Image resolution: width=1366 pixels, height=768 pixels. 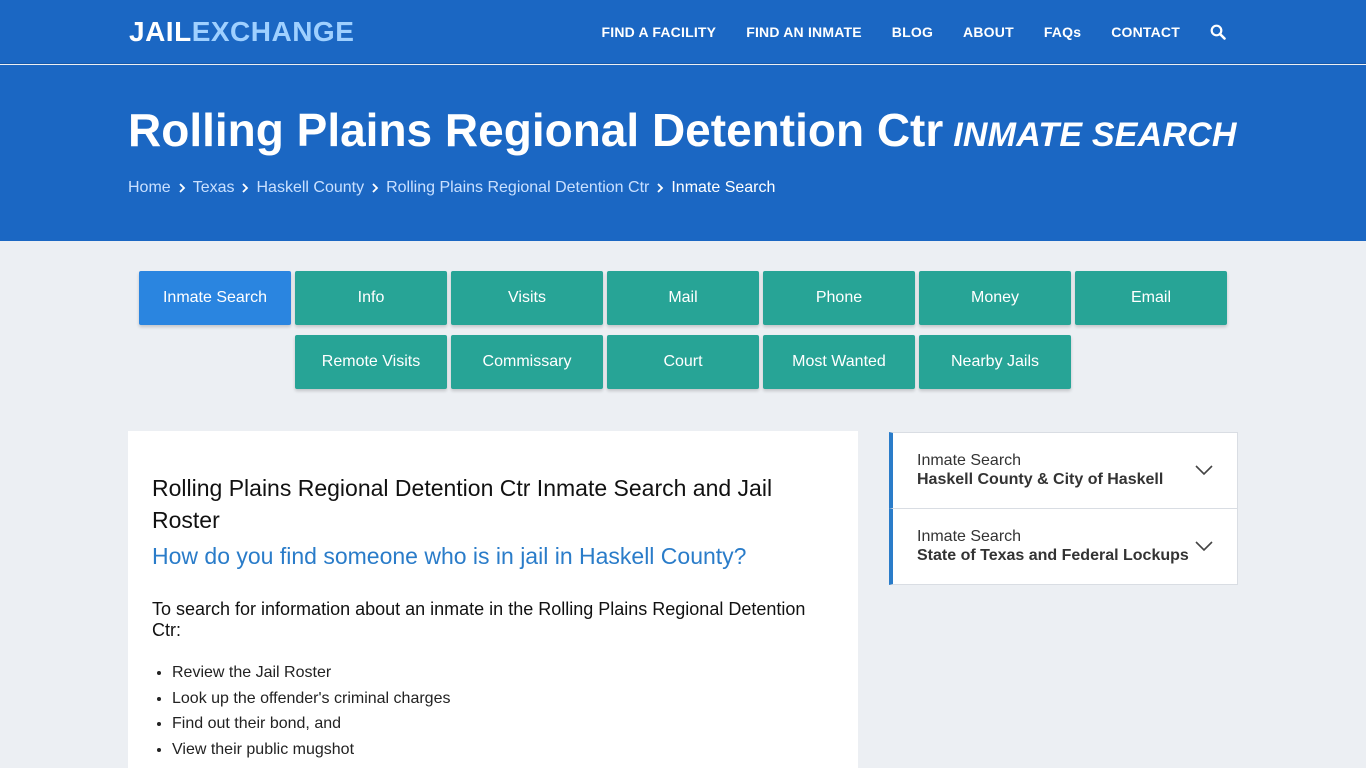 What do you see at coordinates (1145, 32) in the screenshot?
I see `nav-contact: CONTACT` at bounding box center [1145, 32].